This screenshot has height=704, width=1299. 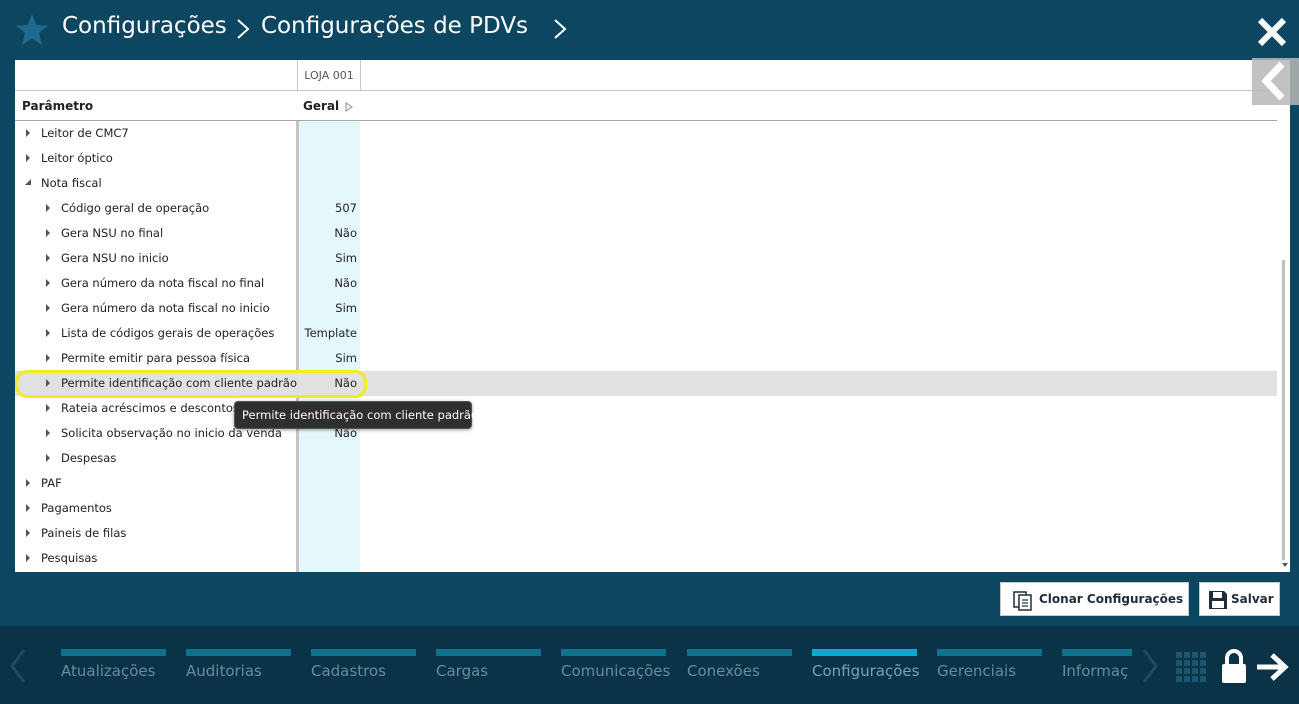 What do you see at coordinates (224, 671) in the screenshot?
I see `nav-item-label: Auditorias` at bounding box center [224, 671].